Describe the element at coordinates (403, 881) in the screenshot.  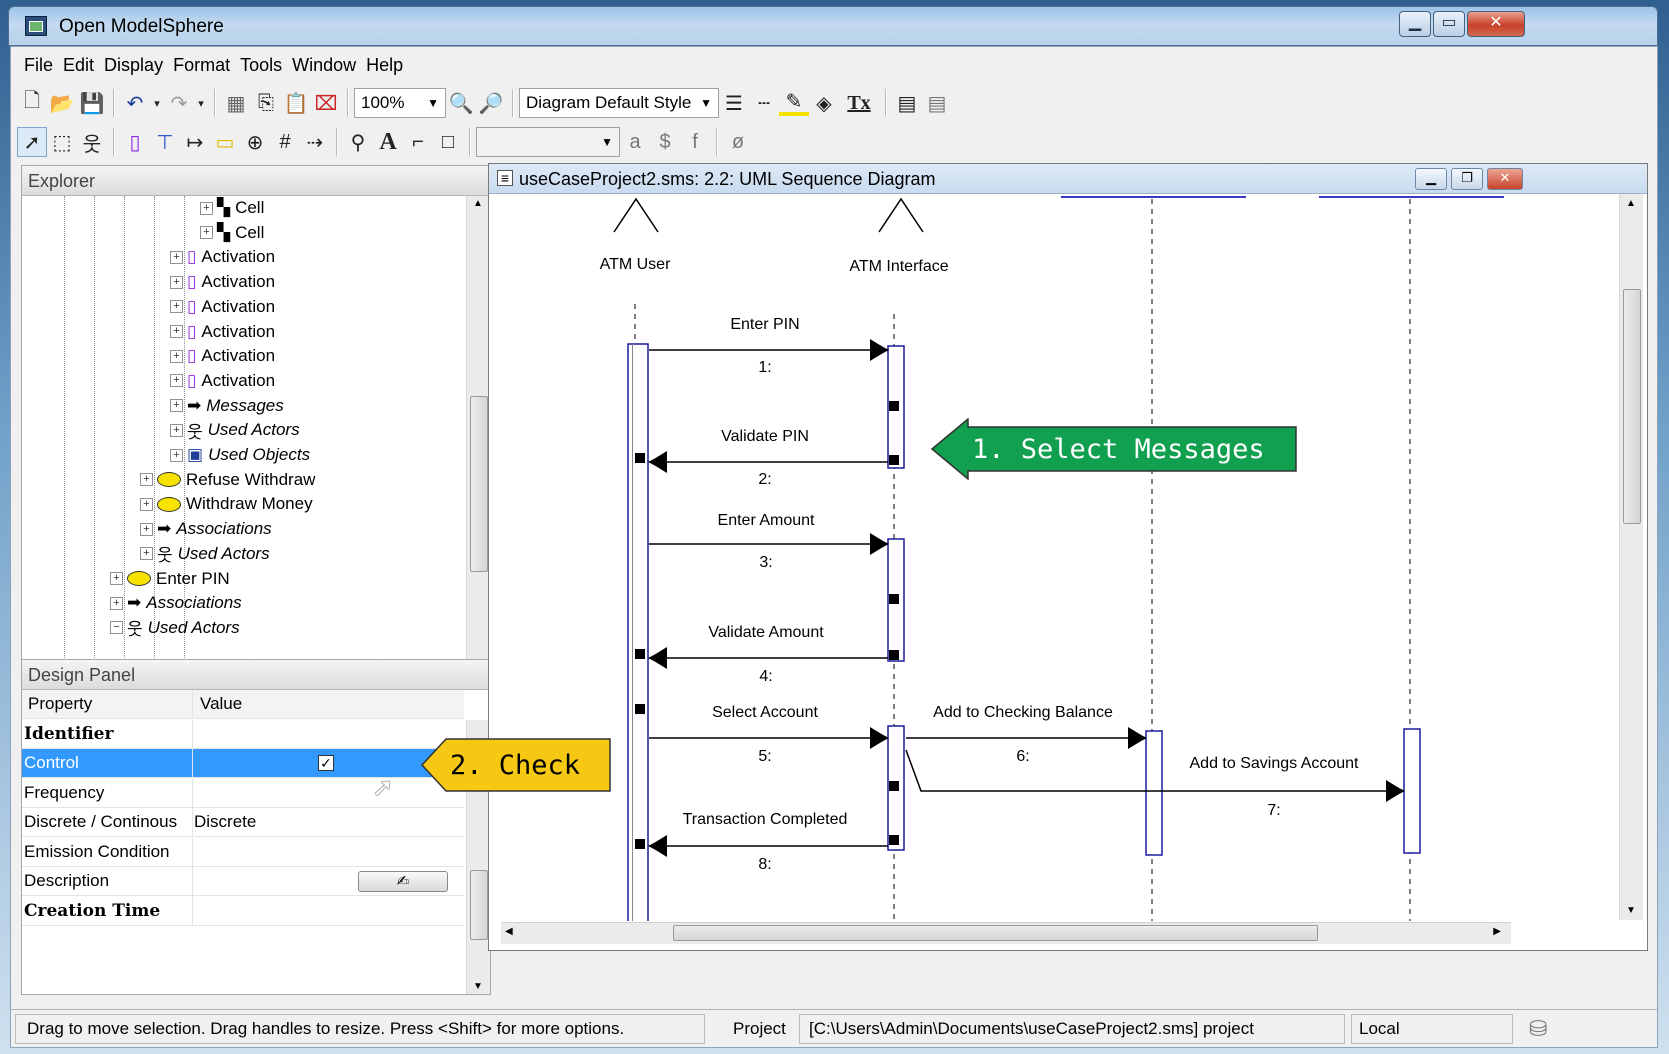
I see `edit-description-button: ✍` at that location.